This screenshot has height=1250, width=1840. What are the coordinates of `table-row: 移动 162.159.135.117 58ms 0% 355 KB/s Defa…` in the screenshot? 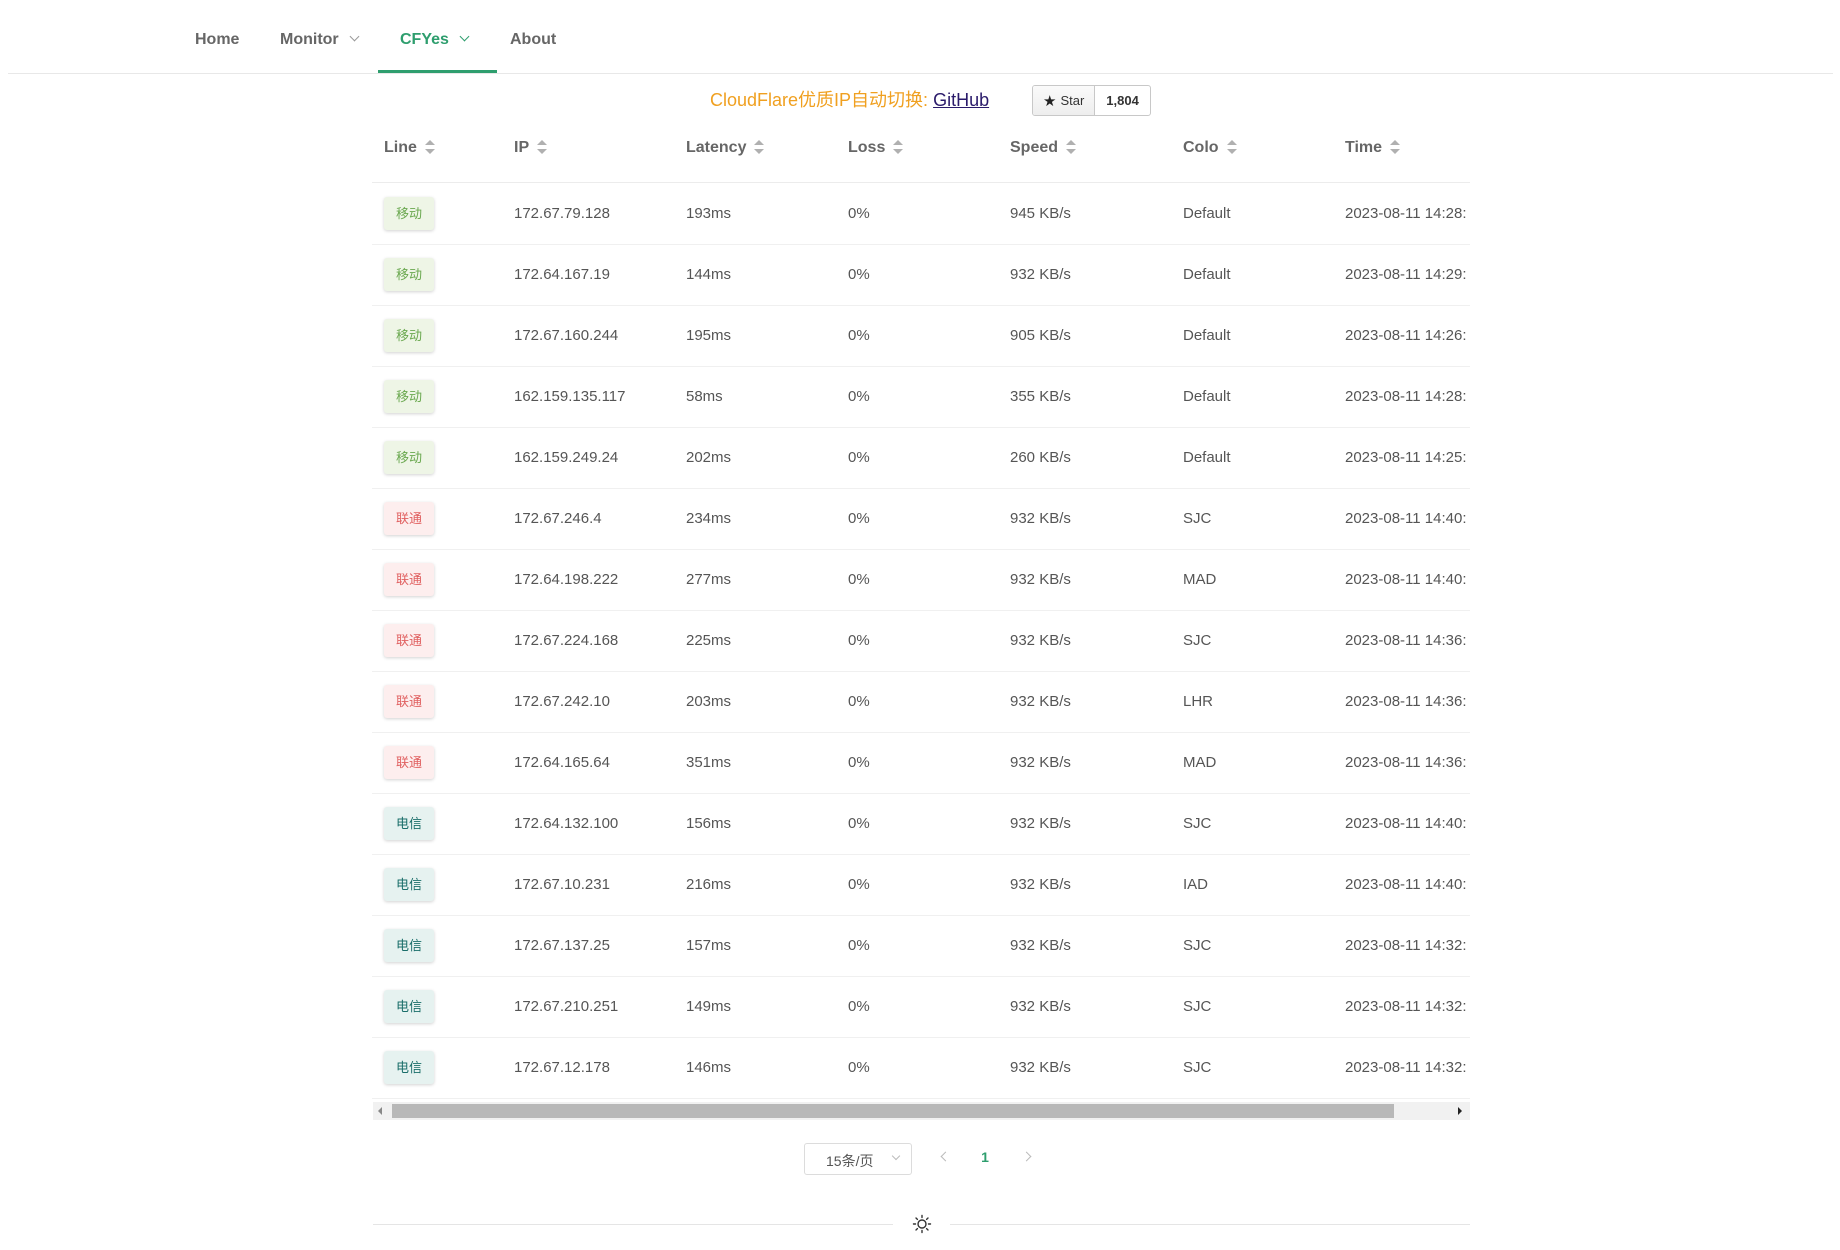 It's located at (921, 397).